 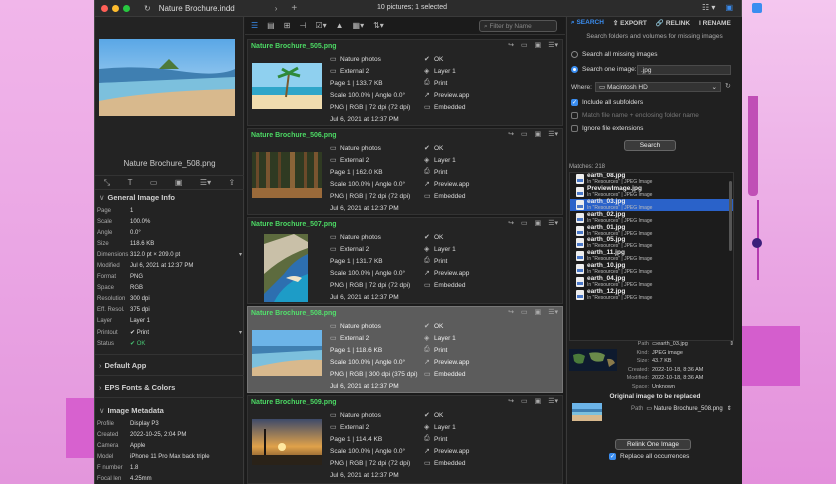 What do you see at coordinates (123, 299) in the screenshot?
I see `info-row: Resolution 300 dpi` at bounding box center [123, 299].